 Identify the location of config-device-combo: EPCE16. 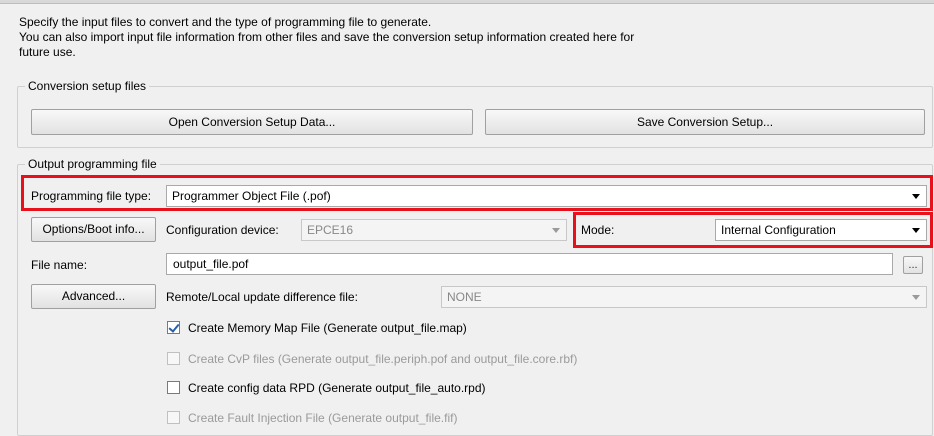
(434, 230).